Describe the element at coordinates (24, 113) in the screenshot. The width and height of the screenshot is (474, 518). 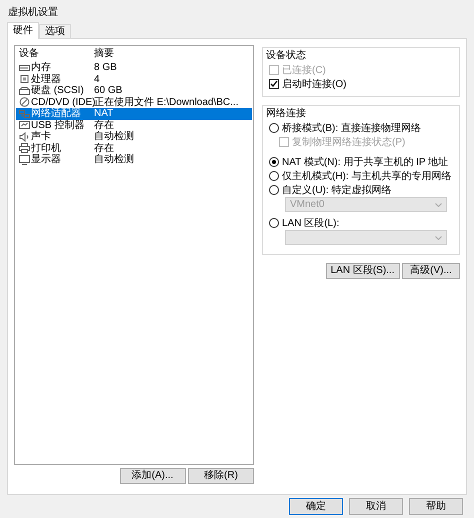
I see `network-icon` at that location.